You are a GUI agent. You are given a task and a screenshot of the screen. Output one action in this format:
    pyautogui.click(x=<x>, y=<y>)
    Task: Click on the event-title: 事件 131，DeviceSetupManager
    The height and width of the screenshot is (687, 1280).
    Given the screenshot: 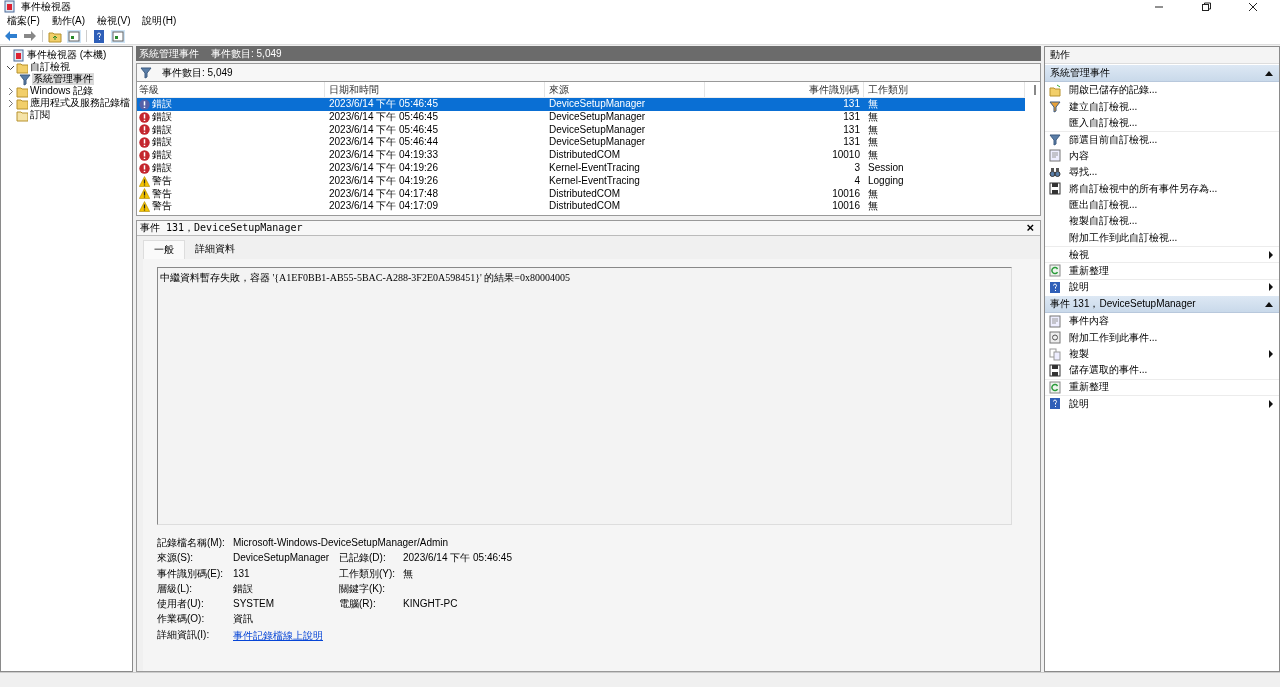 What is the action you would take?
    pyautogui.click(x=221, y=228)
    